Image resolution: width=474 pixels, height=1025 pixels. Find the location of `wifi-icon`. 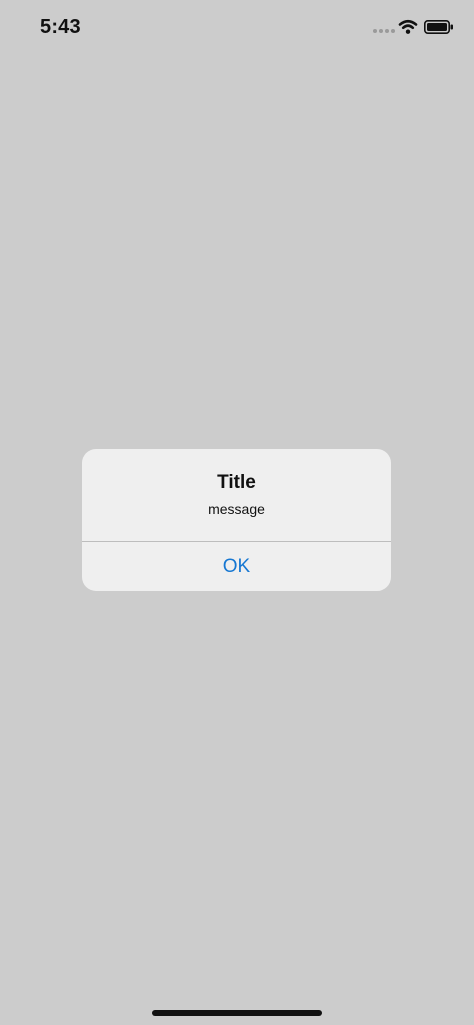

wifi-icon is located at coordinates (408, 26).